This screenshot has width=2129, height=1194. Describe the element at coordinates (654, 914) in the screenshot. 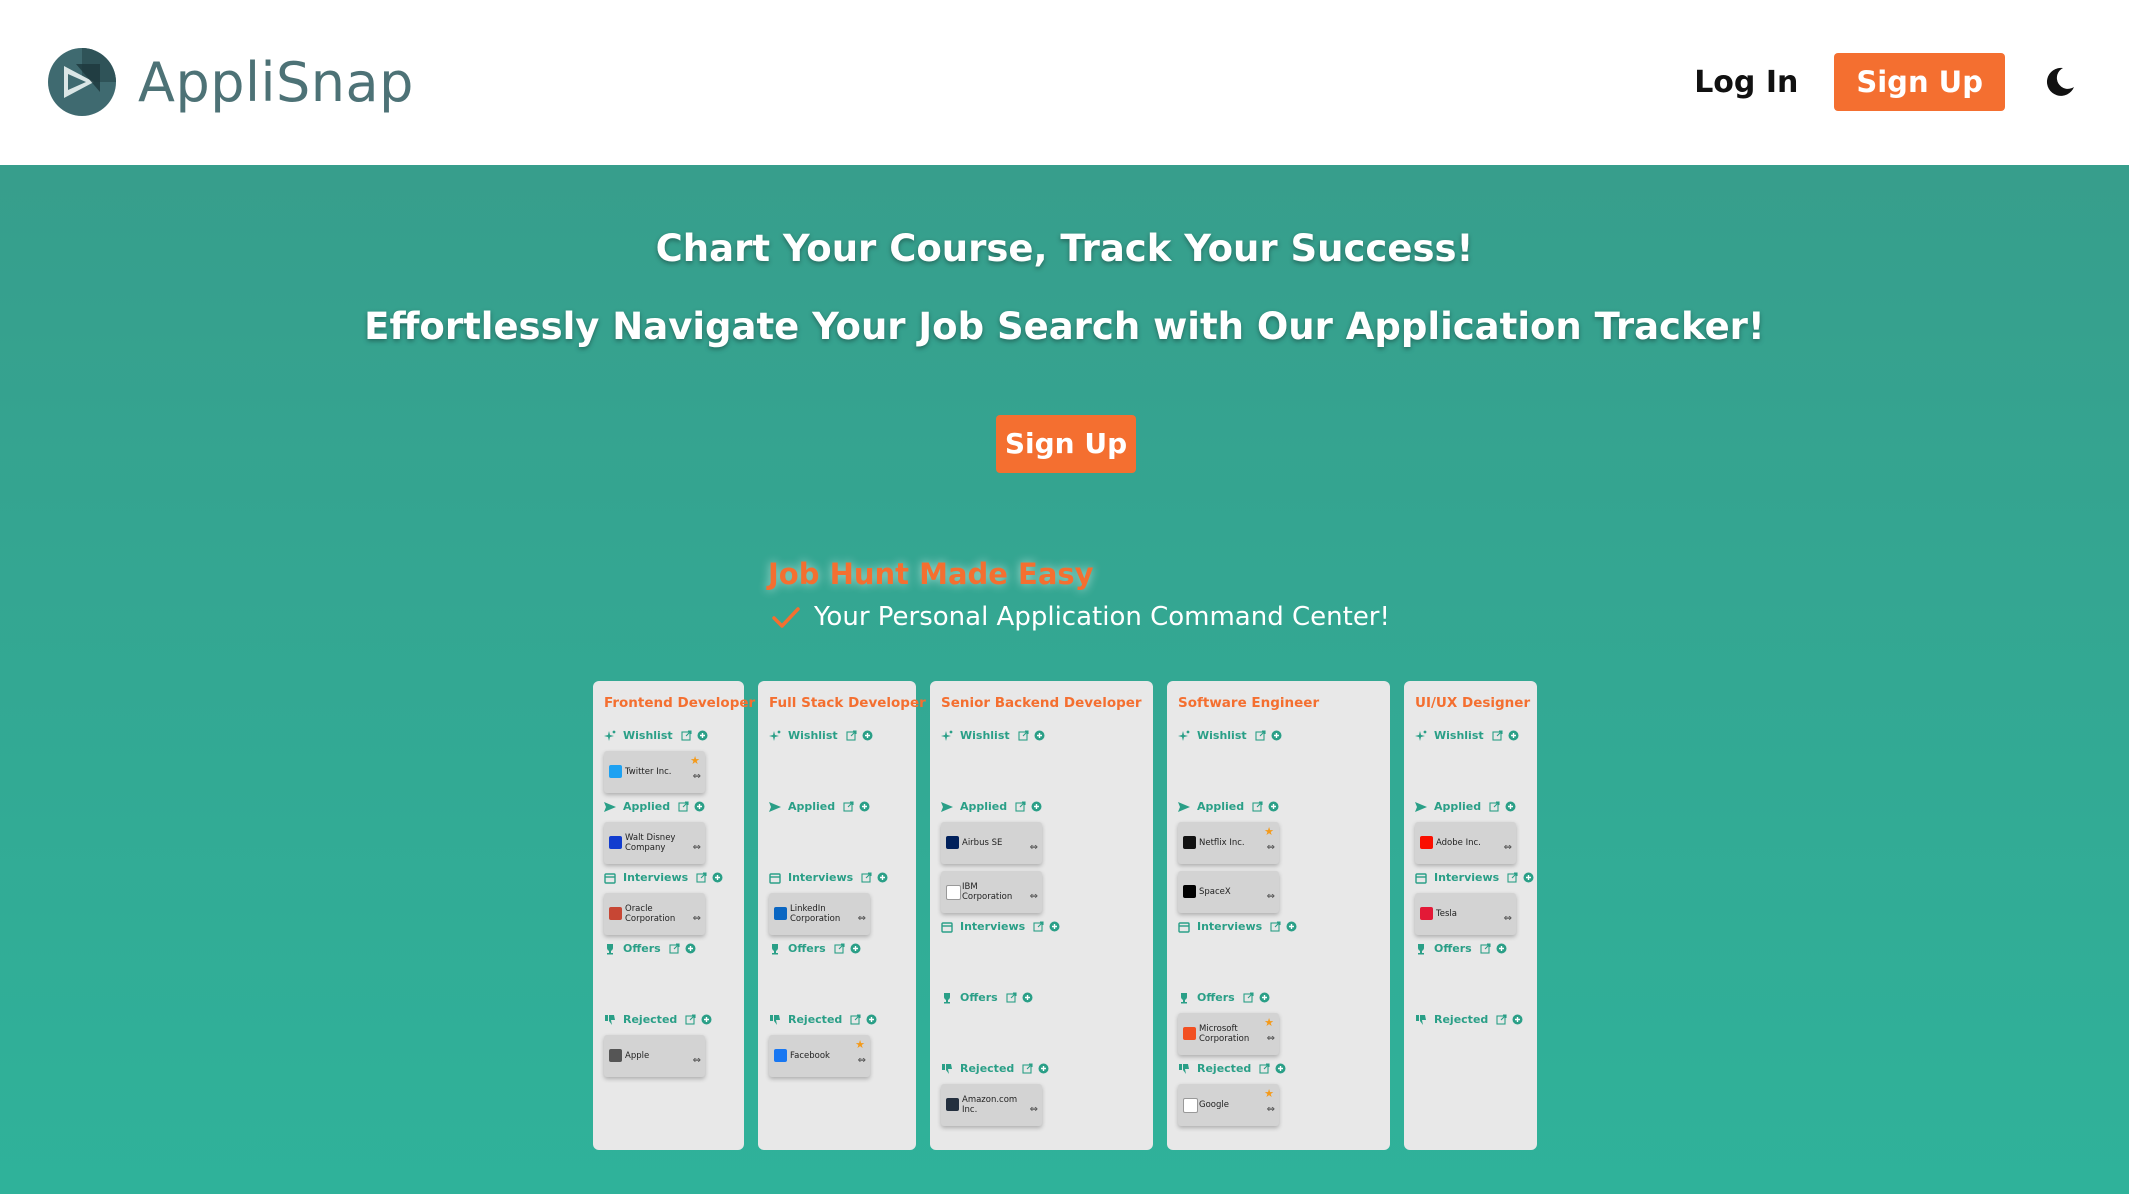

I see `job-card: Oracle Corporation ⇔` at that location.